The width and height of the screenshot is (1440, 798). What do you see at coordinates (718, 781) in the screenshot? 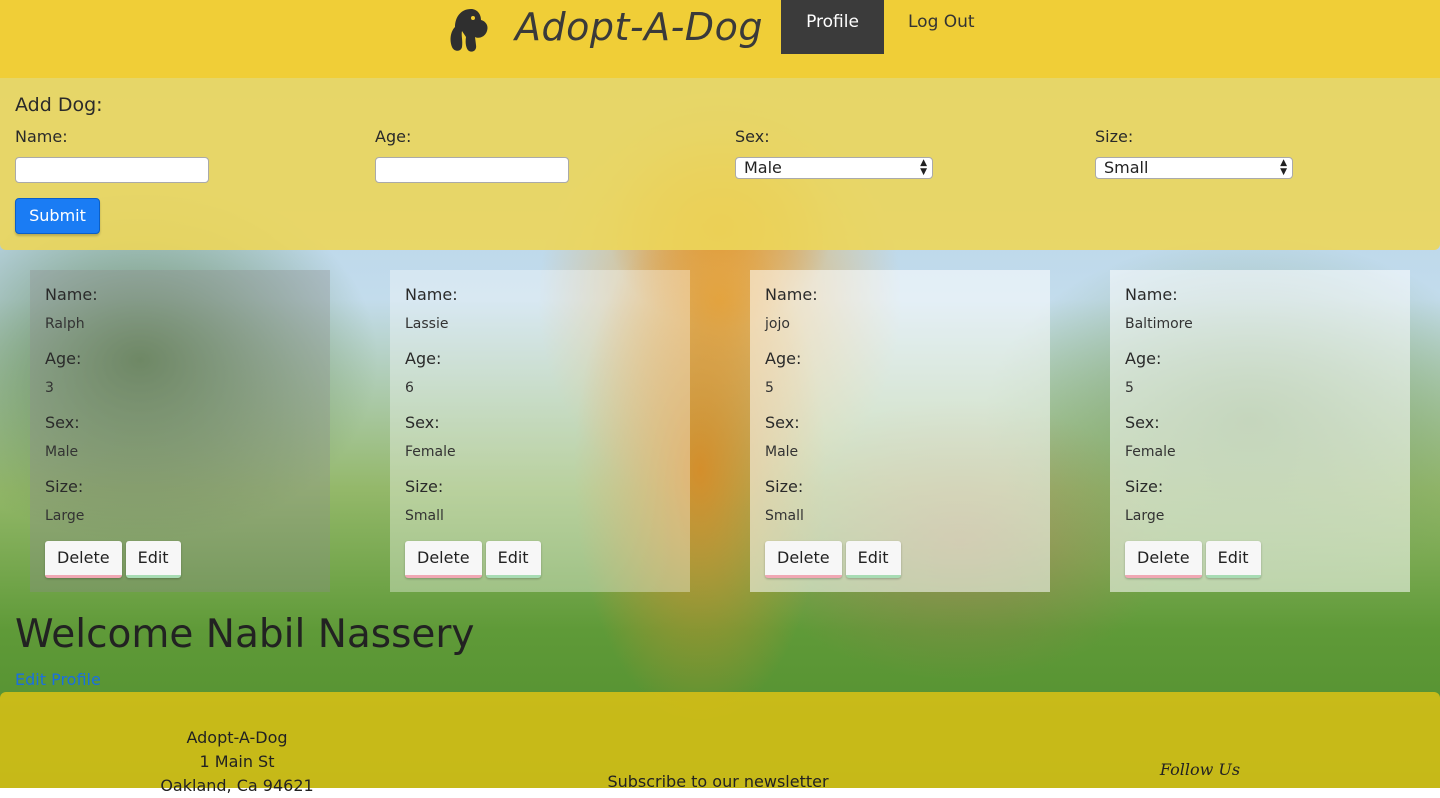
I see `newsletter-heading: Subscribe to our newsletter` at bounding box center [718, 781].